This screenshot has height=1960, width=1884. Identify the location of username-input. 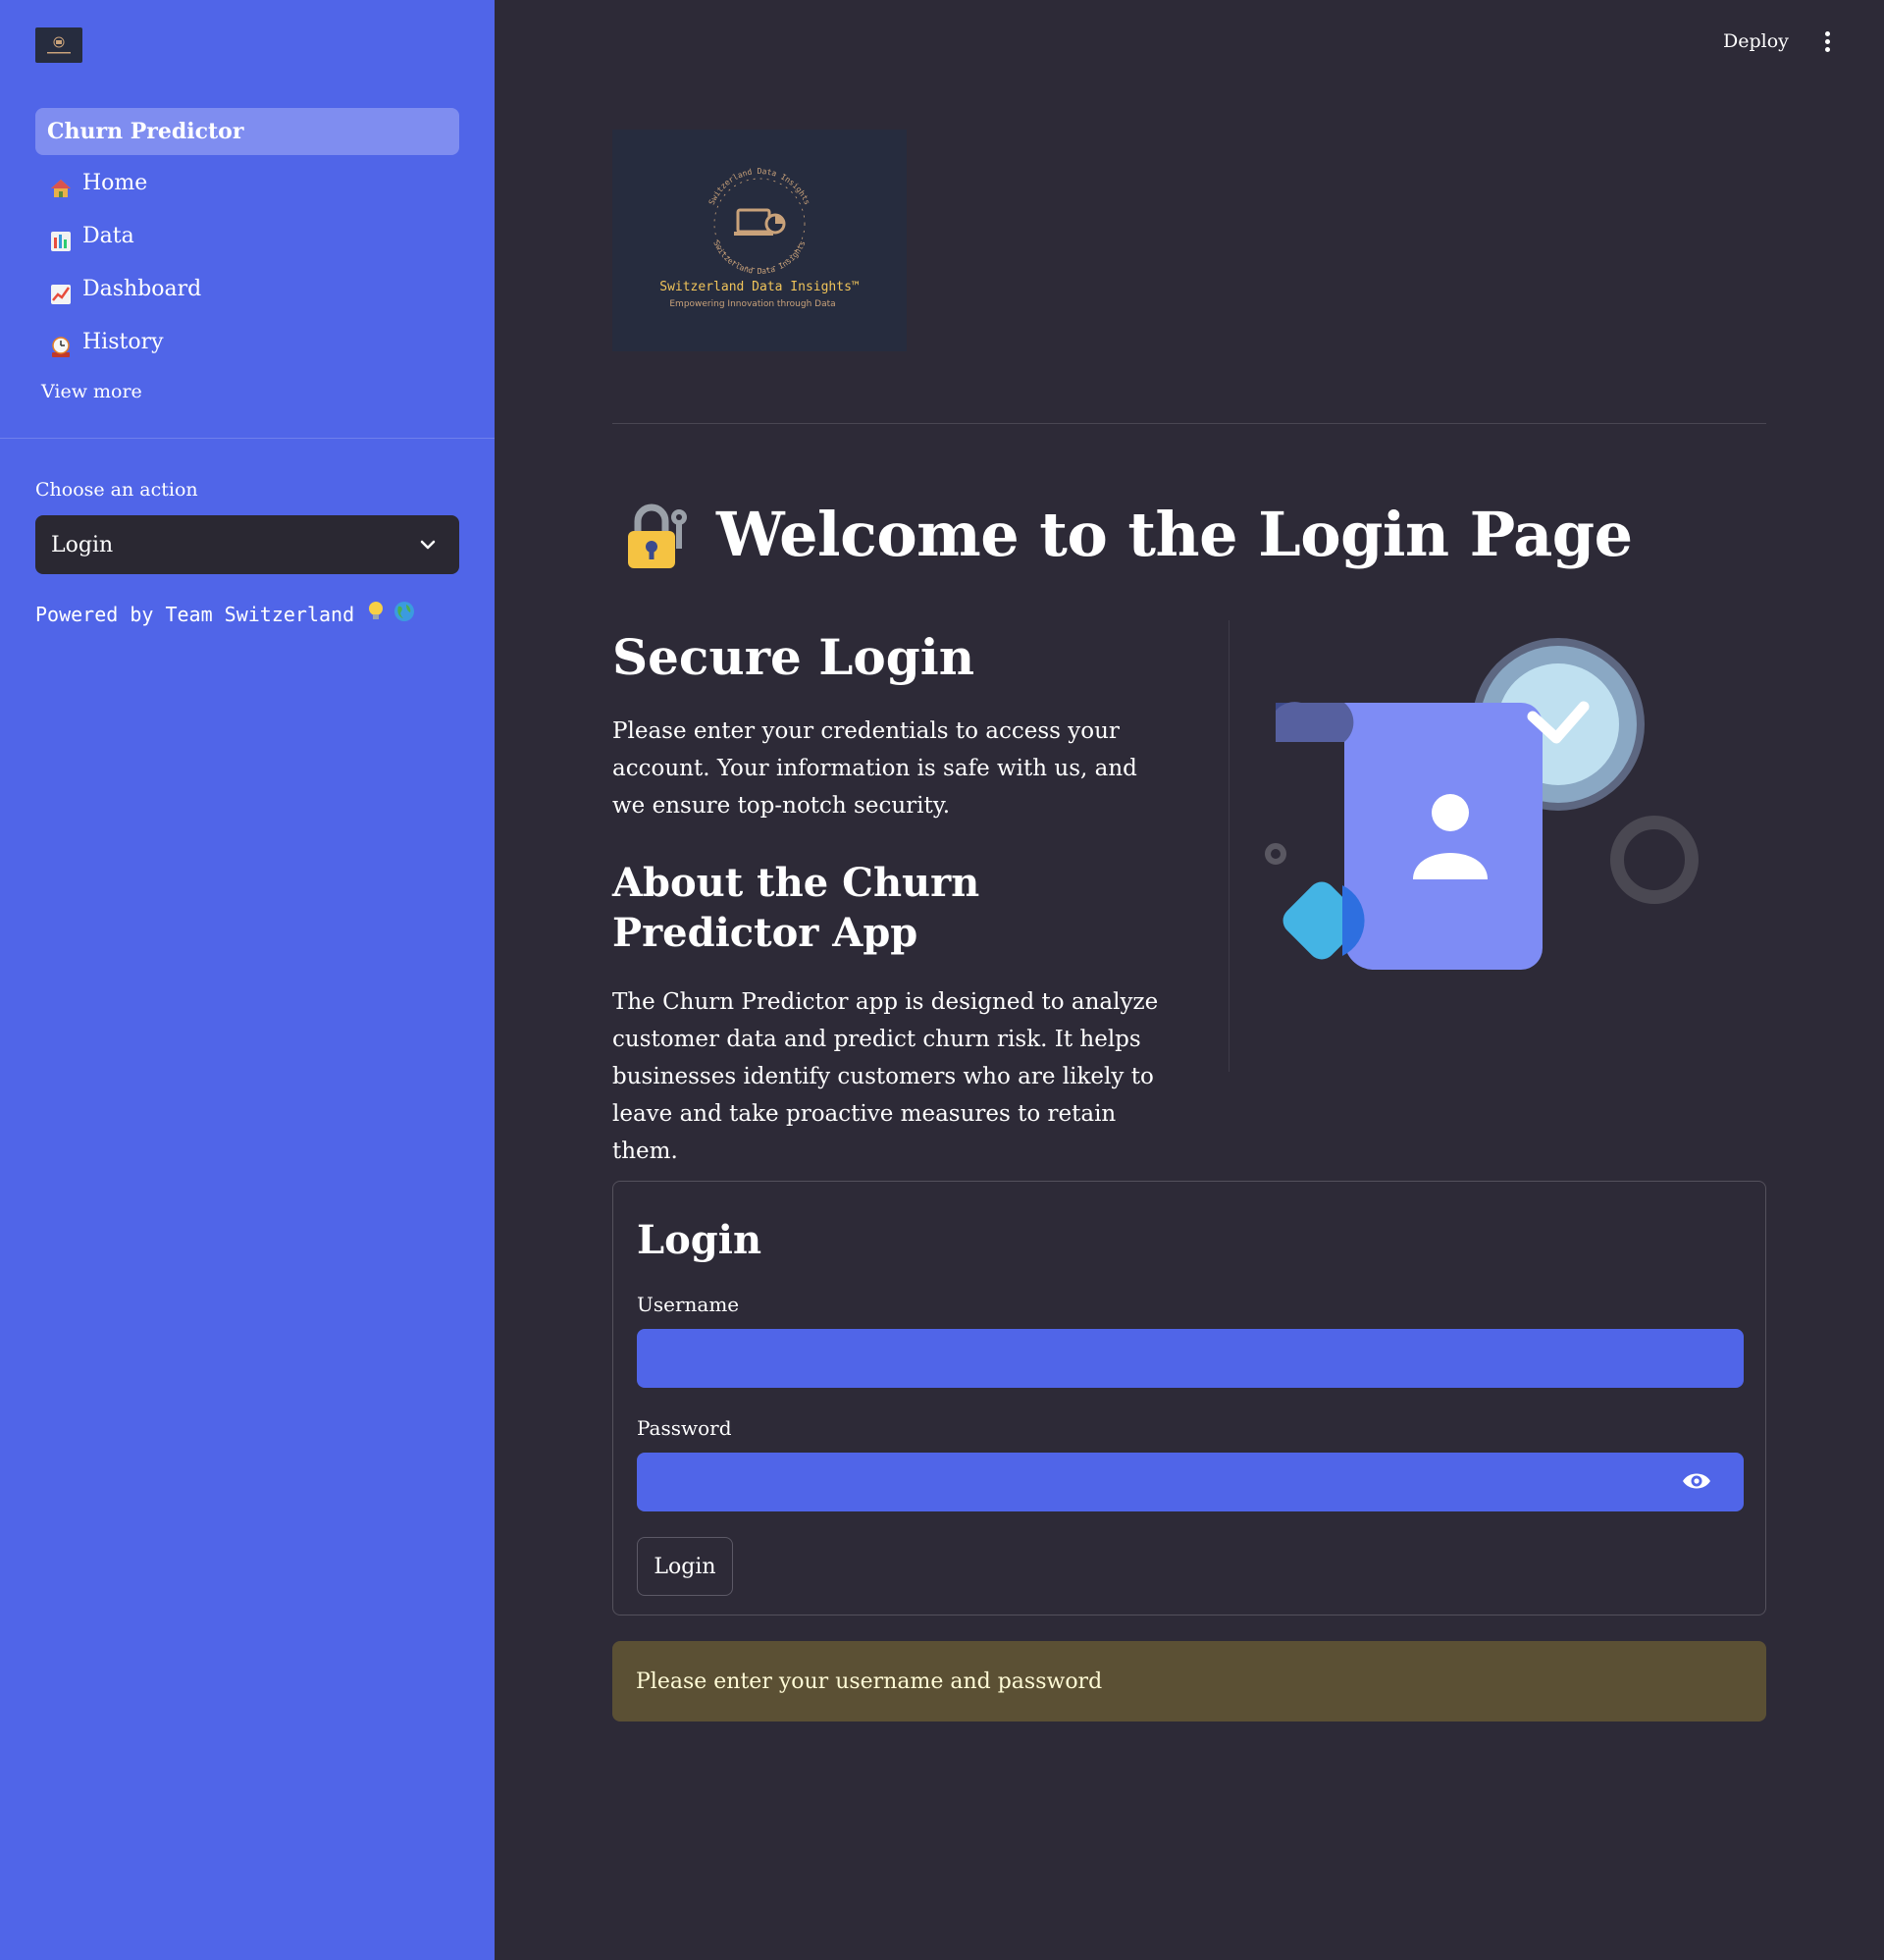
(1190, 1359).